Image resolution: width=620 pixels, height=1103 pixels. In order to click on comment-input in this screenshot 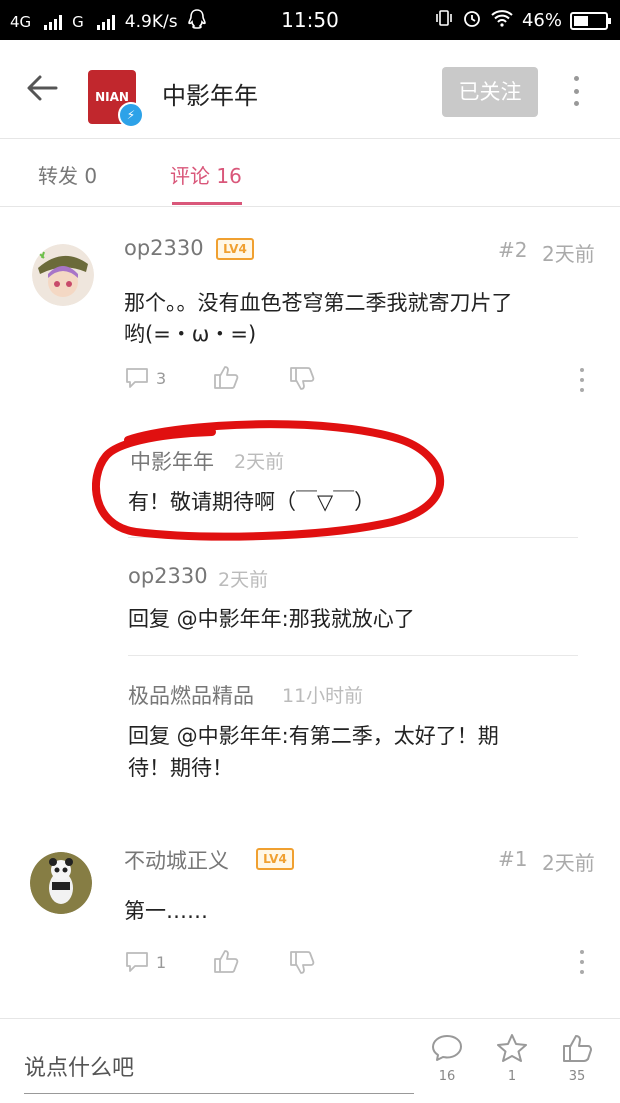, I will do `click(219, 1068)`.